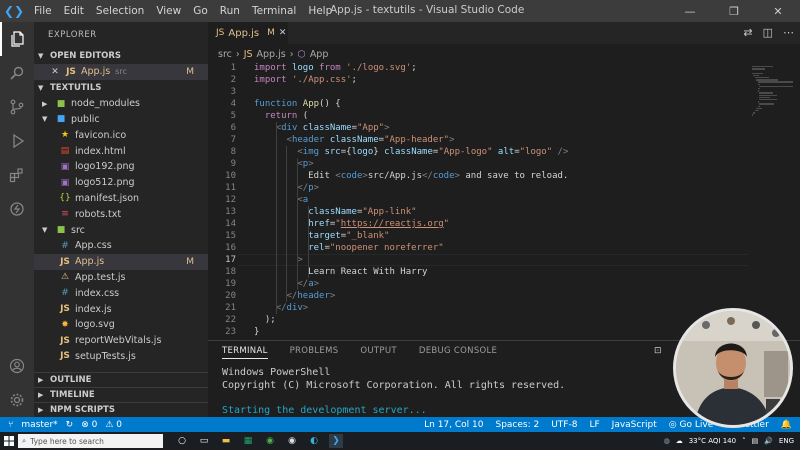  Describe the element at coordinates (265, 320) in the screenshot. I see `code-line: );` at that location.